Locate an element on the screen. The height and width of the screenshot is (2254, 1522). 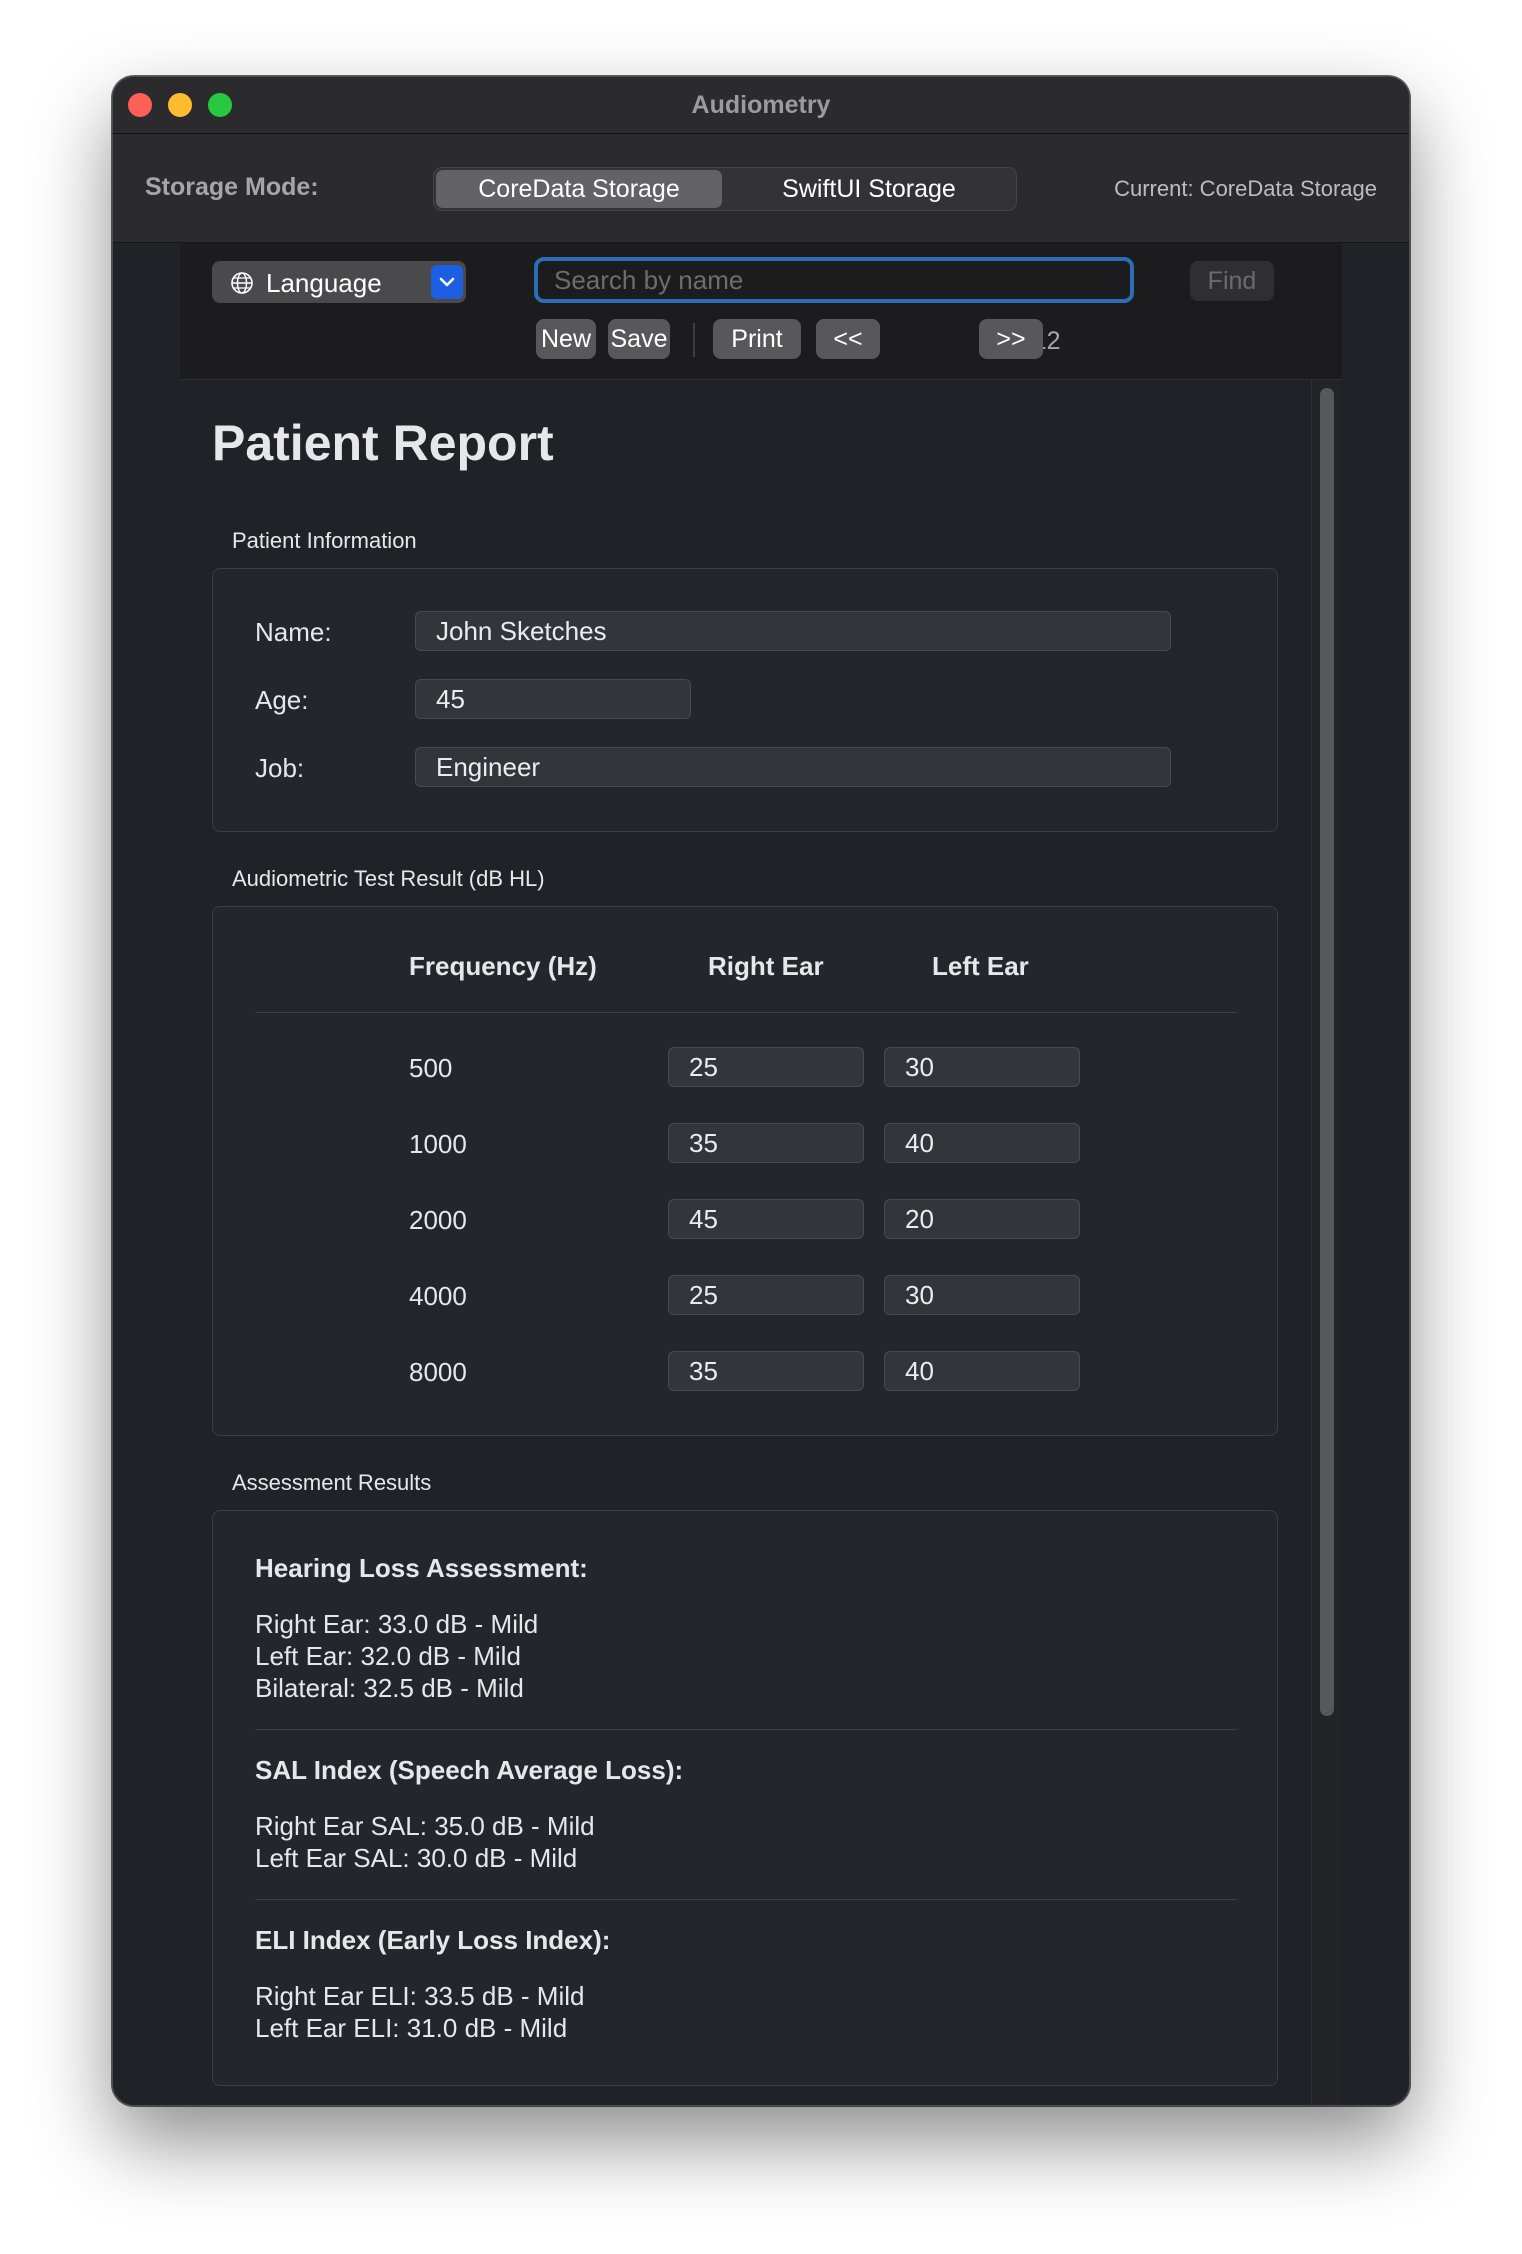
chevron-down-icon is located at coordinates (447, 282).